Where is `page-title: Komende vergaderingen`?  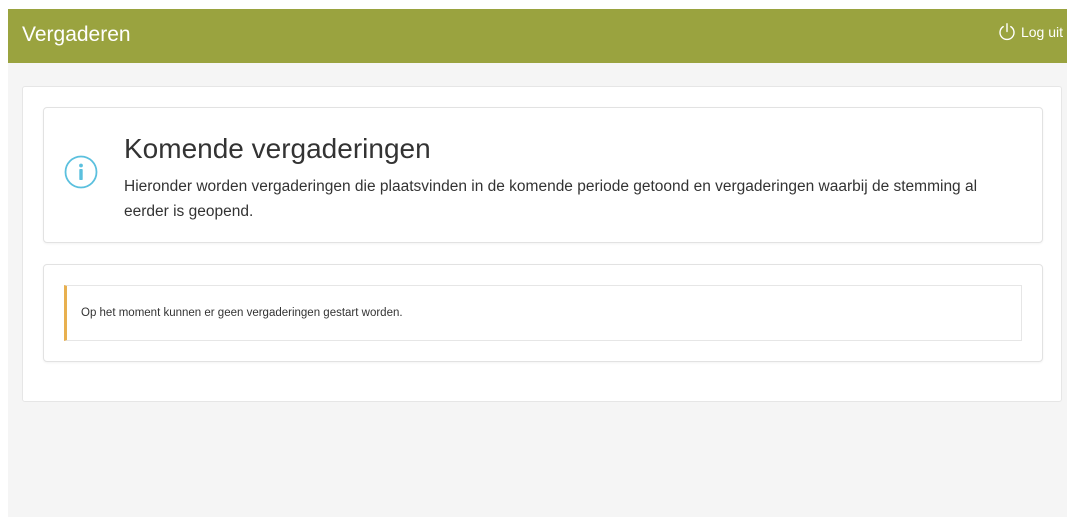 page-title: Komende vergaderingen is located at coordinates (277, 148).